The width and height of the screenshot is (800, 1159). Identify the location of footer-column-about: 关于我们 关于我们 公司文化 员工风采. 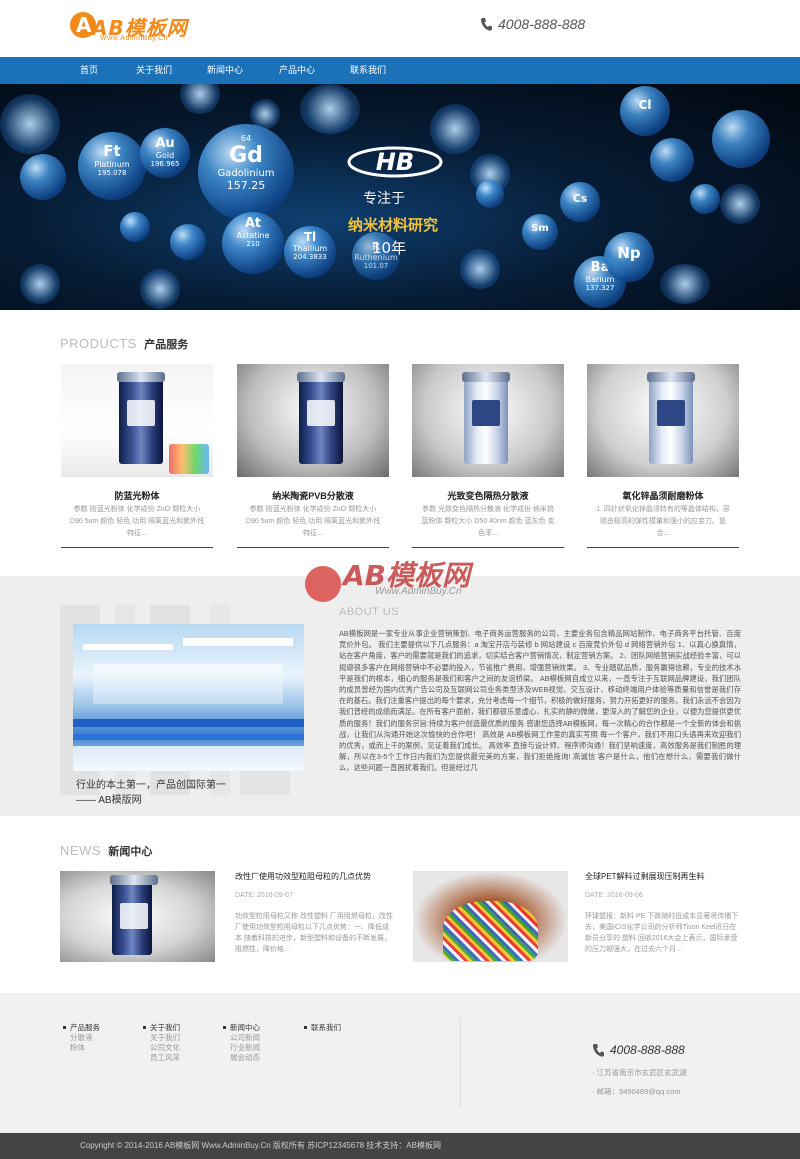
(161, 1042).